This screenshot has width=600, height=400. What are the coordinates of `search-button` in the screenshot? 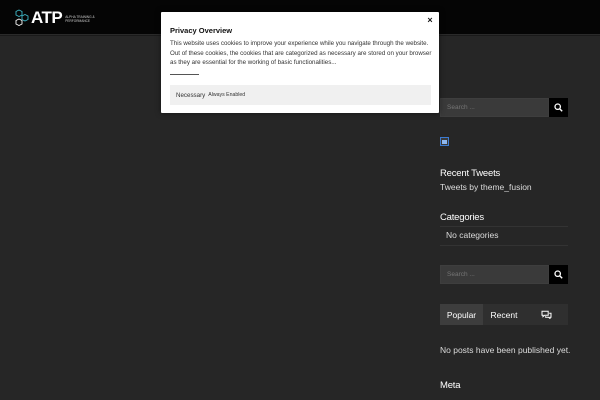 It's located at (558, 107).